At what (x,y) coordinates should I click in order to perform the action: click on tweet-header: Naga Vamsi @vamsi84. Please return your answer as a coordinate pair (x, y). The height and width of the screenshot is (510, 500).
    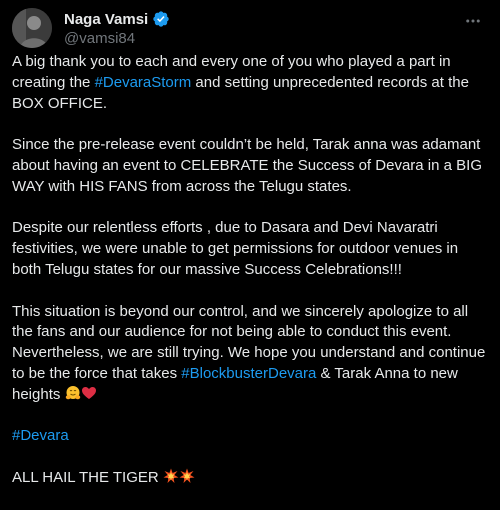
    Looking at the image, I should click on (250, 28).